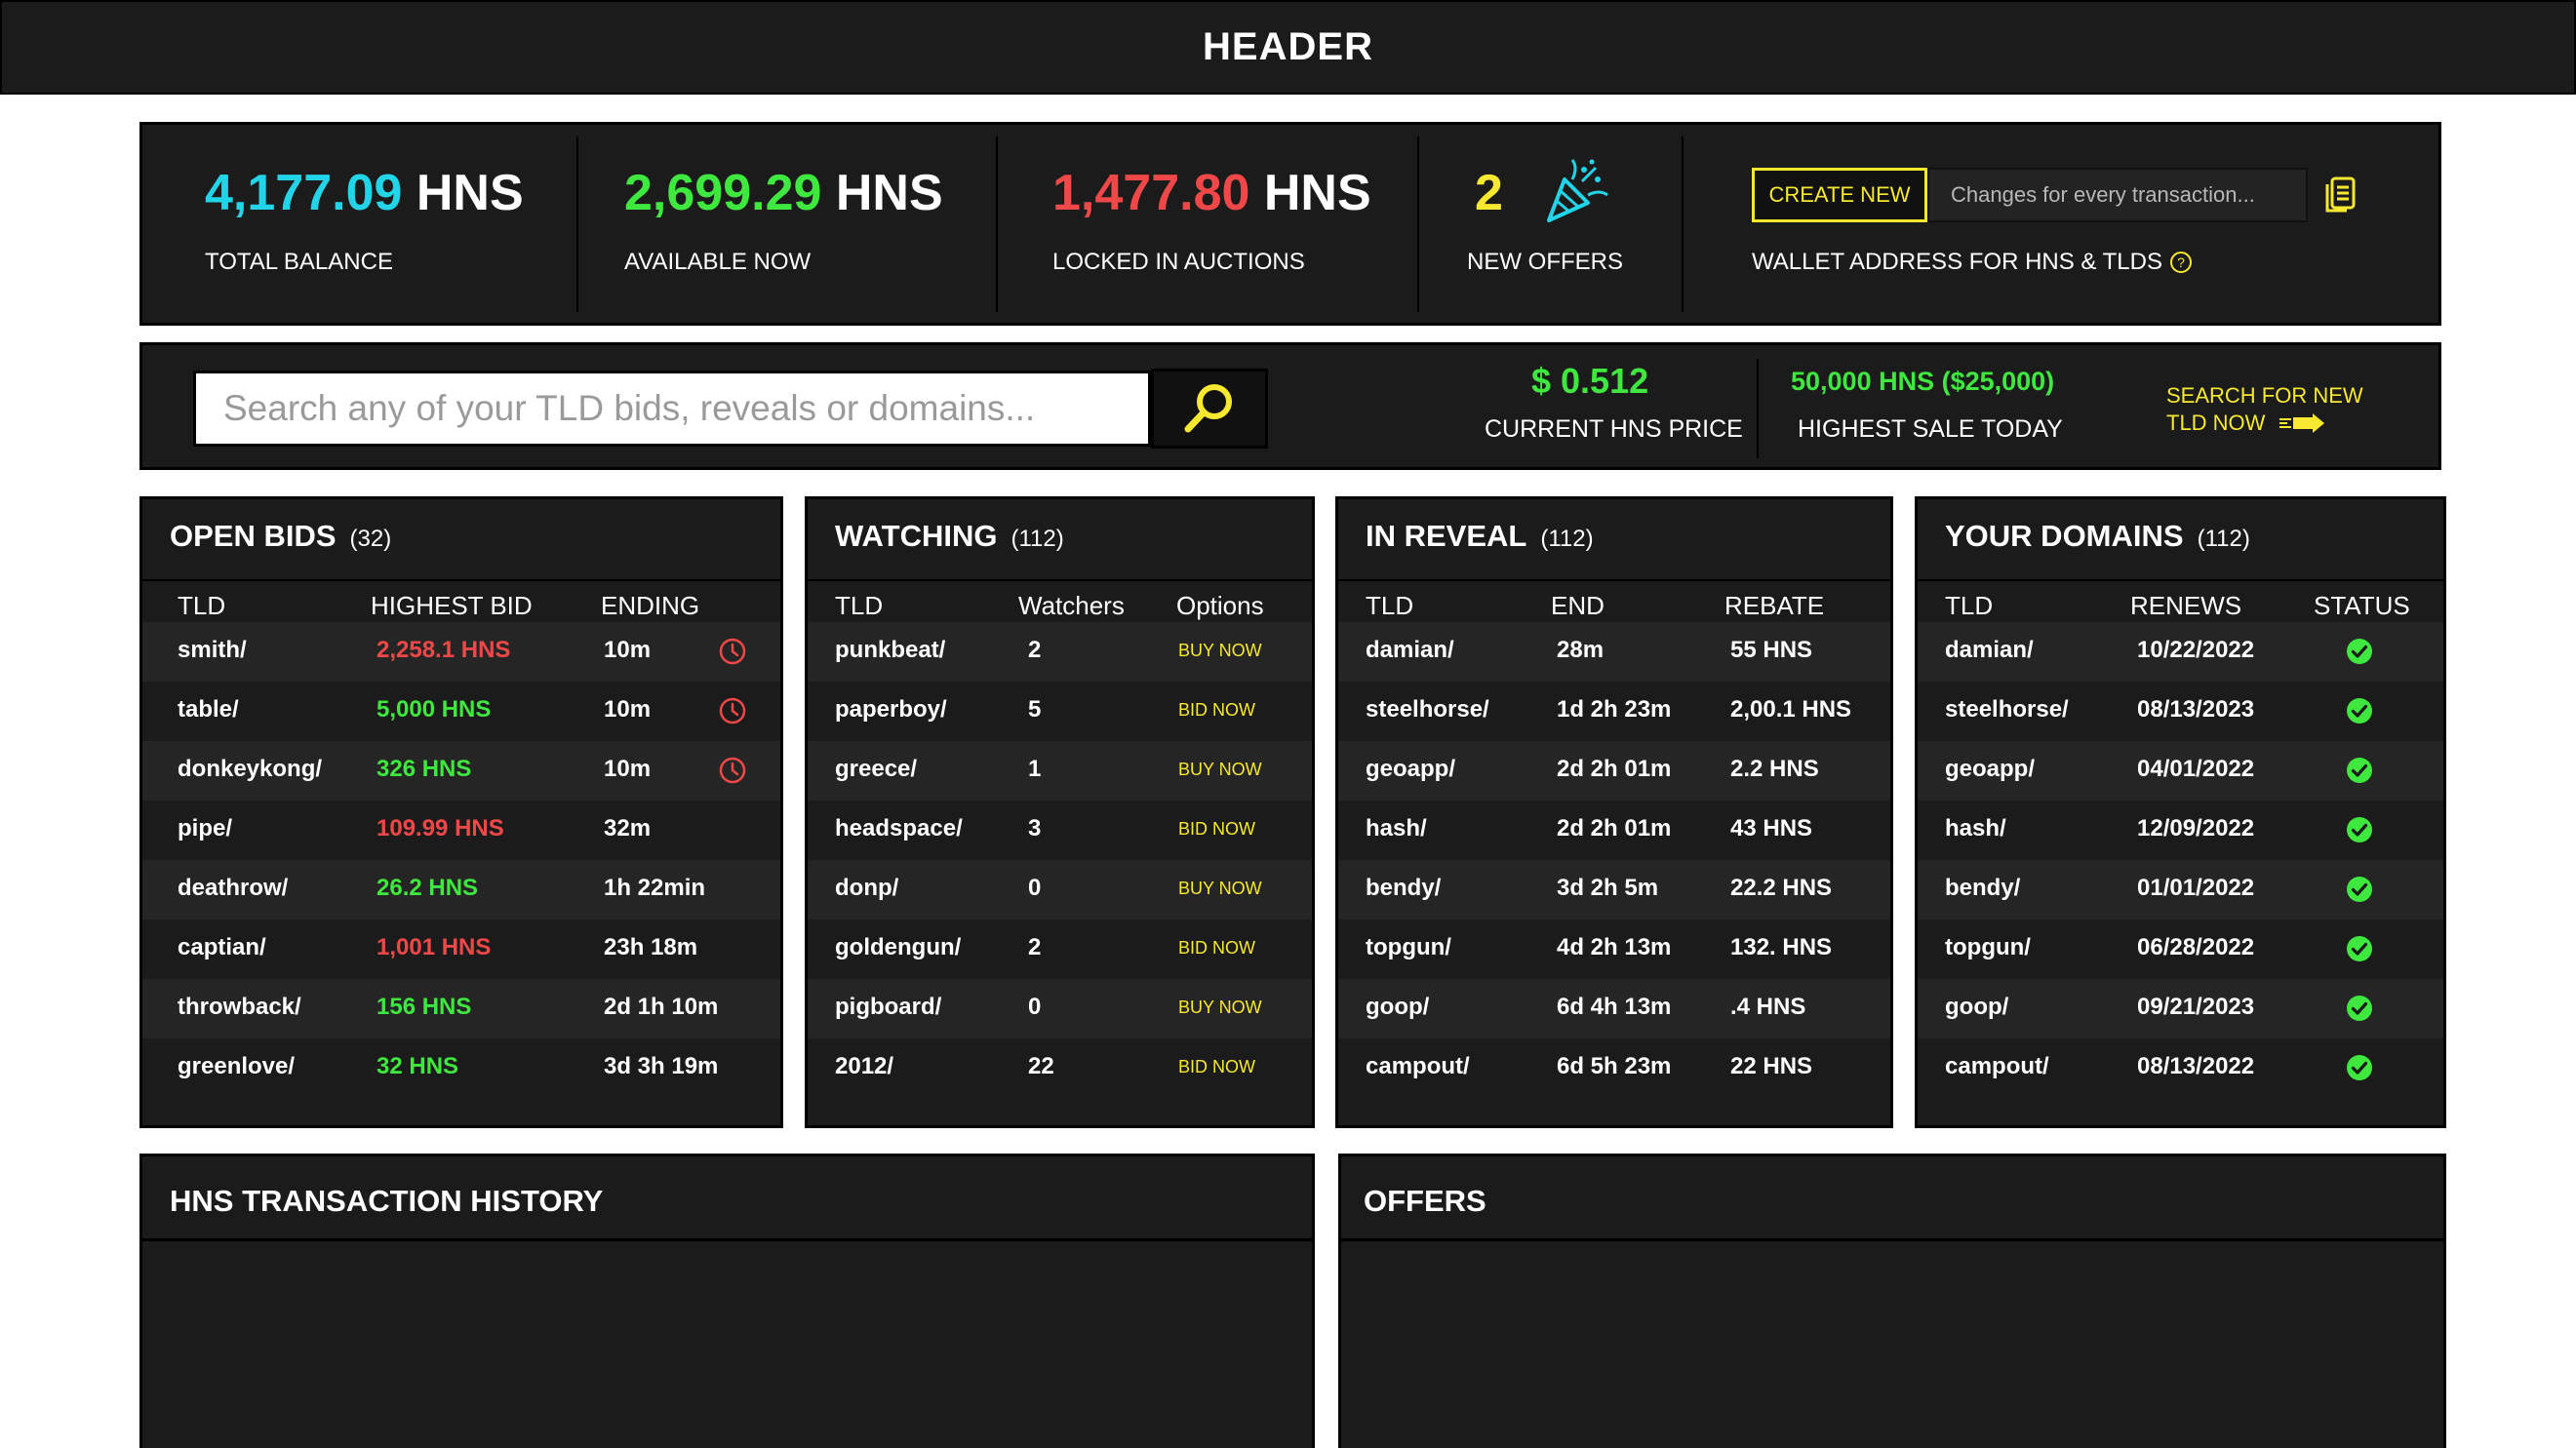  I want to click on column-header: REBATE, so click(1774, 605).